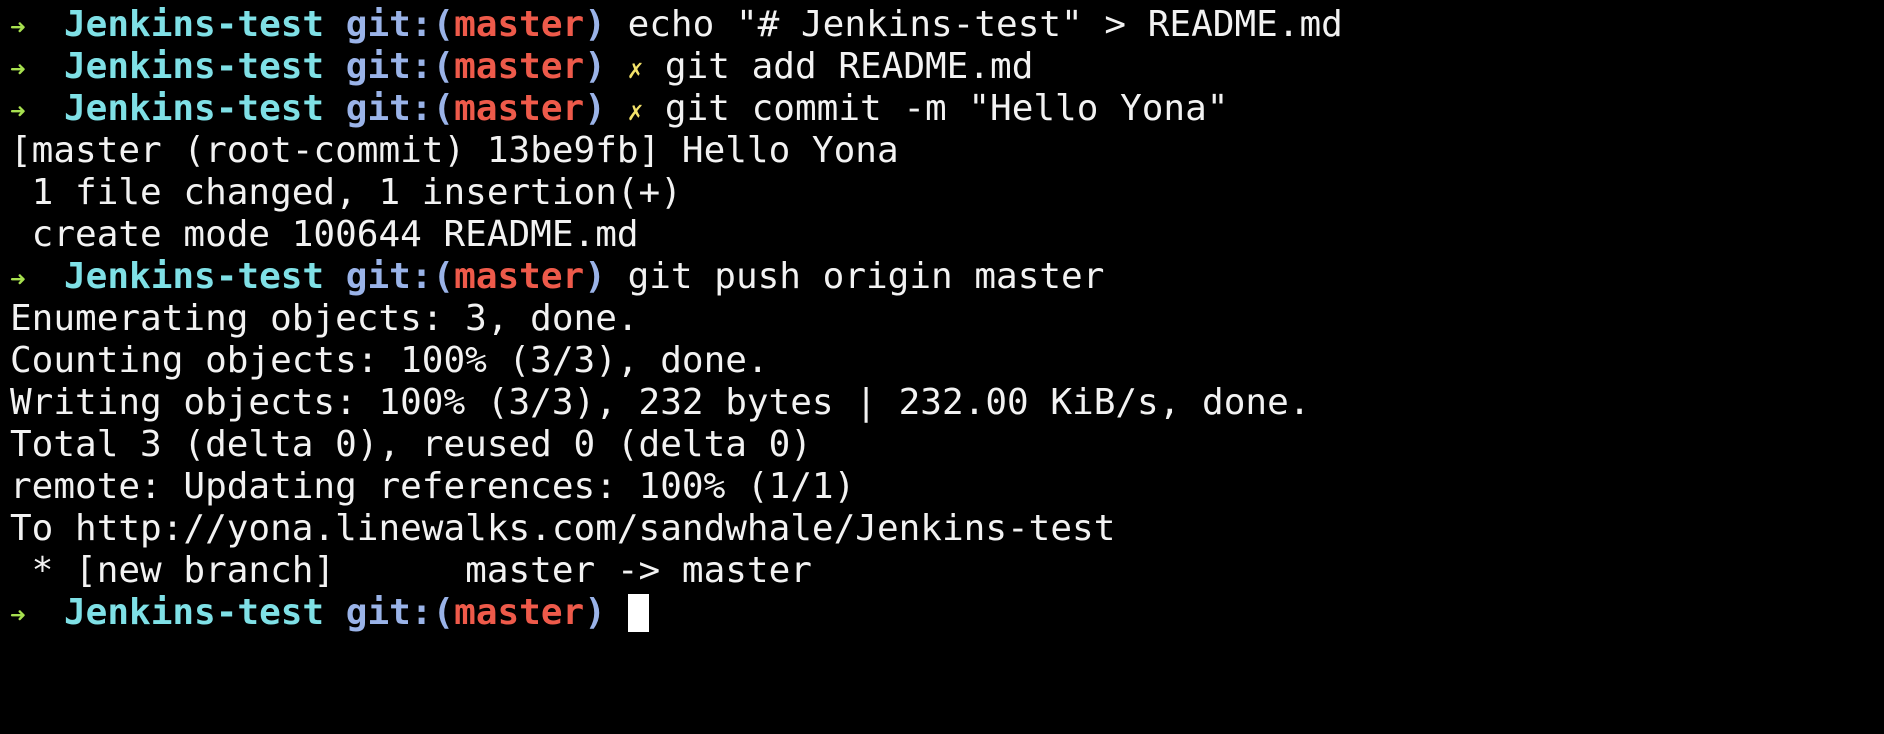 Image resolution: width=1884 pixels, height=734 pixels. Describe the element at coordinates (389, 360) in the screenshot. I see `output-line: Counting objects: 100% (3/3), done.` at that location.